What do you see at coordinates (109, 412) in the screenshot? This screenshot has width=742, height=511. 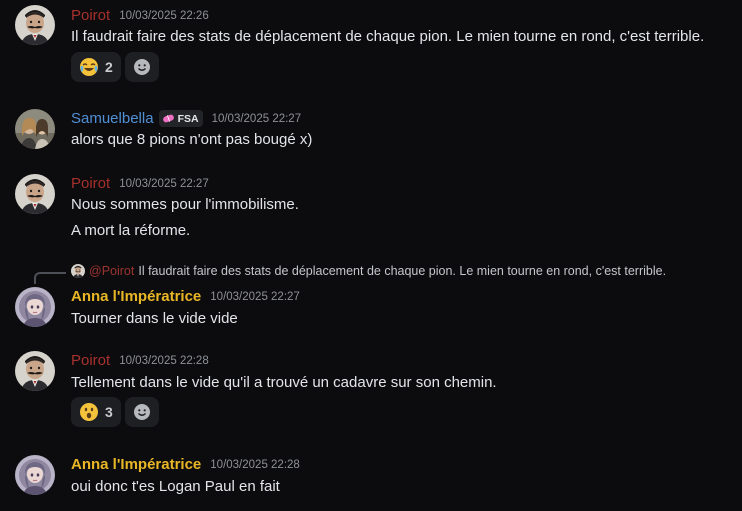 I see `reaction-count: 3` at bounding box center [109, 412].